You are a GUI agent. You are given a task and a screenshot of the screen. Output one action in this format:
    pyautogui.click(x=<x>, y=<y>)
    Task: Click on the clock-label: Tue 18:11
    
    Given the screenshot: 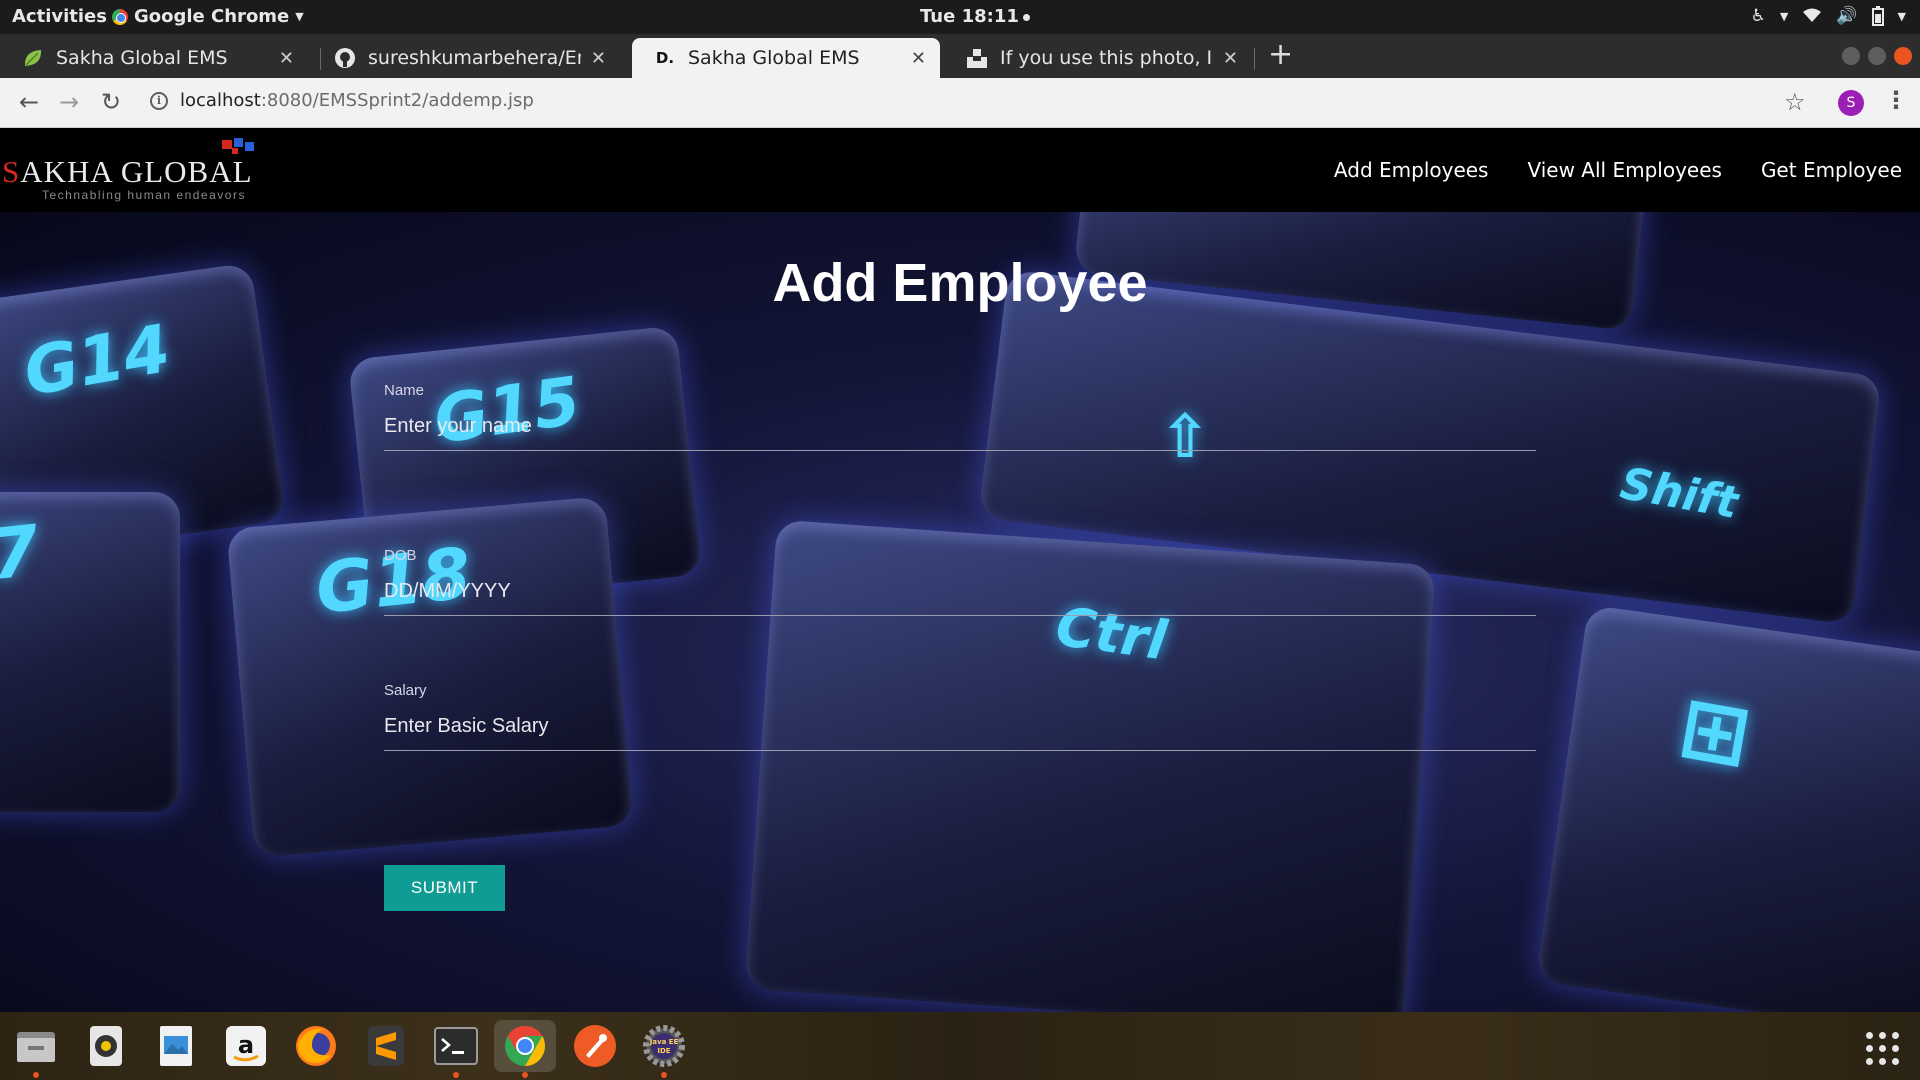 What is the action you would take?
    pyautogui.click(x=969, y=16)
    